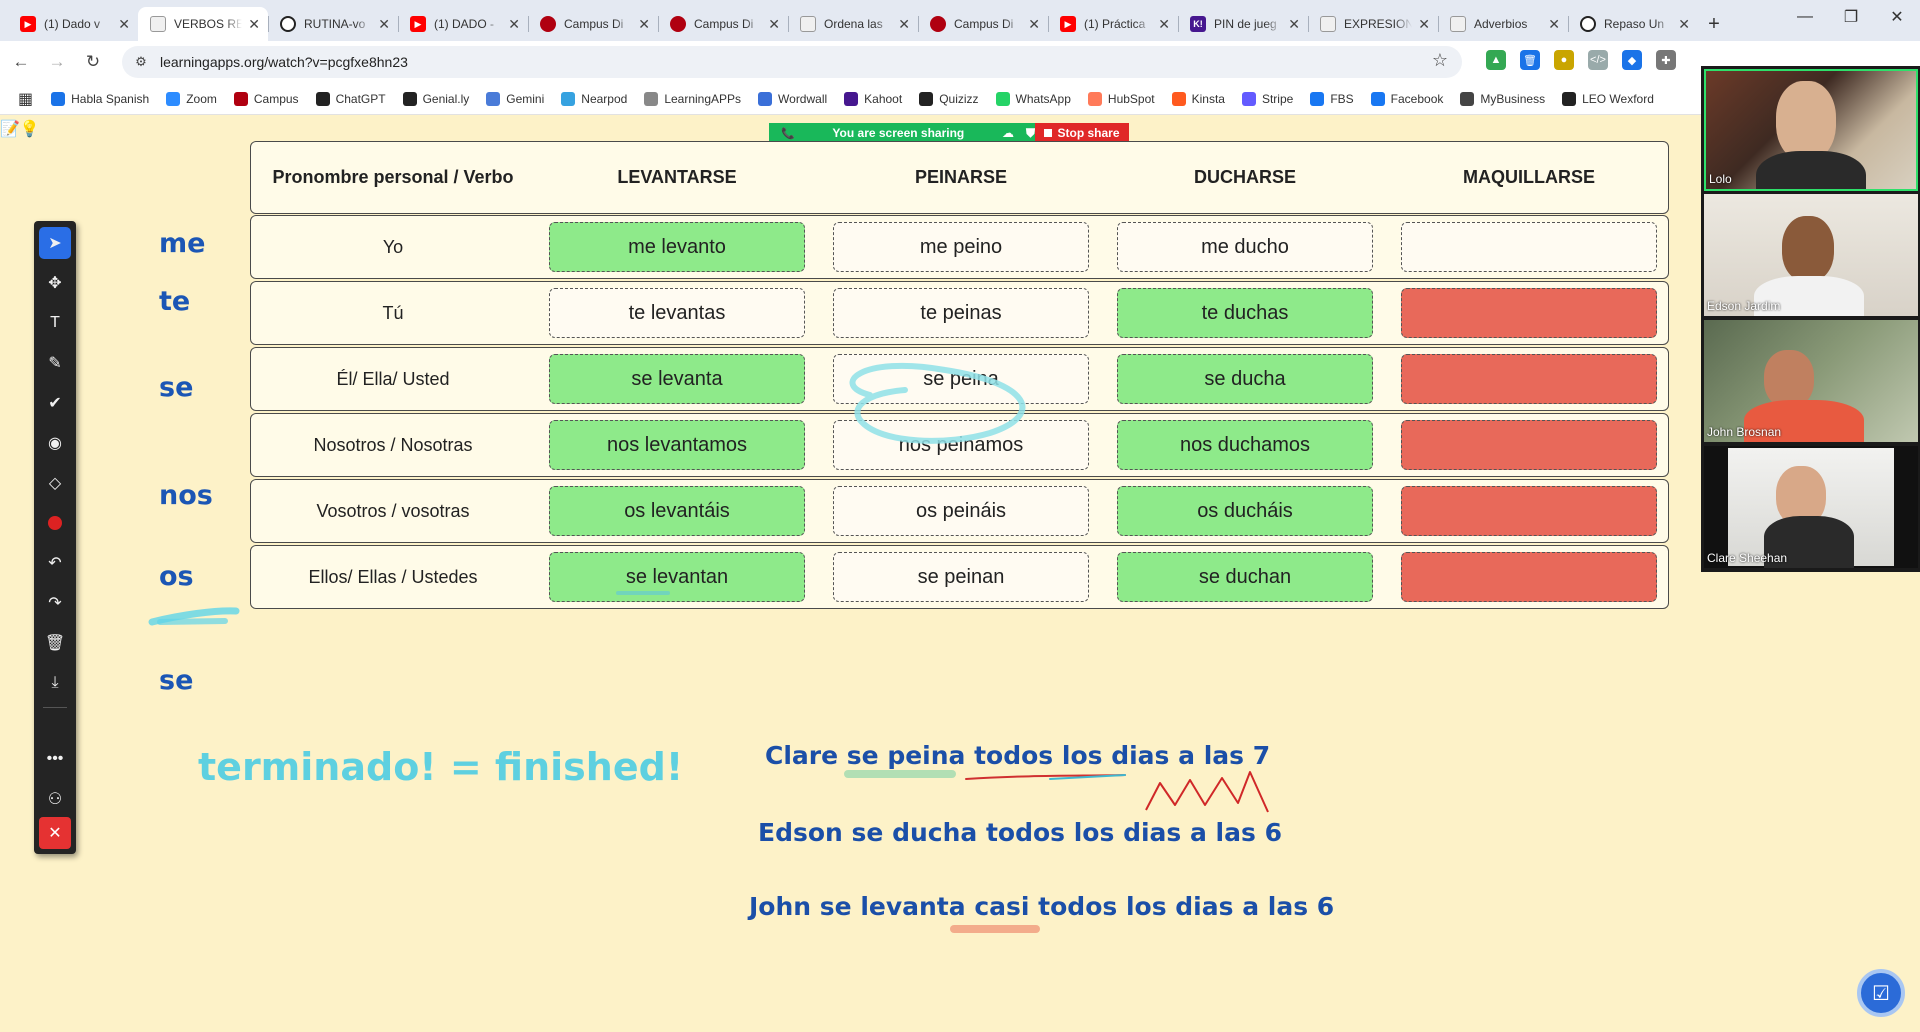 The width and height of the screenshot is (1920, 1032). Describe the element at coordinates (873, 98) in the screenshot. I see `bookmark-item: Kahoot` at that location.